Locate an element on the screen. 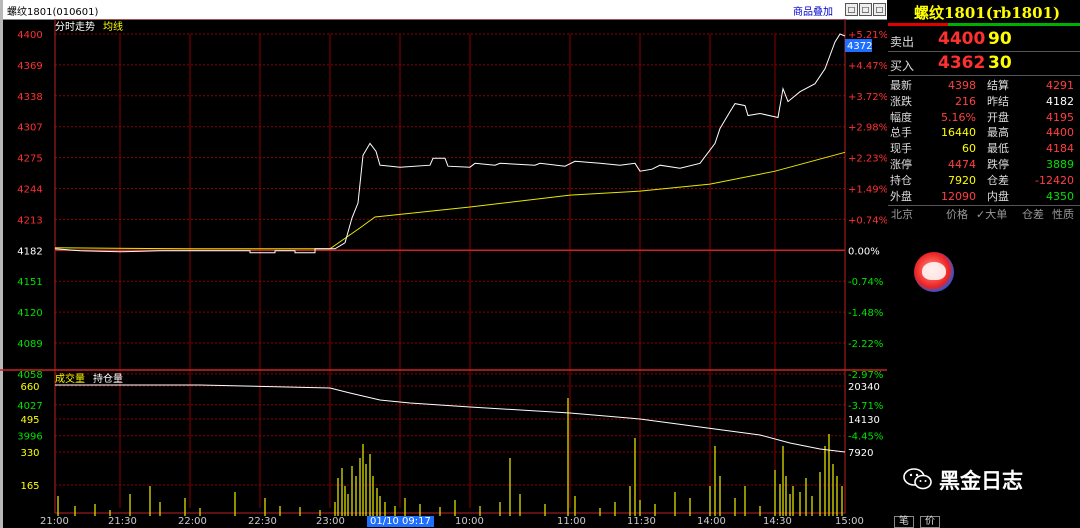 This screenshot has width=1080, height=528. price-tick-label: 4369 is located at coordinates (29, 66).